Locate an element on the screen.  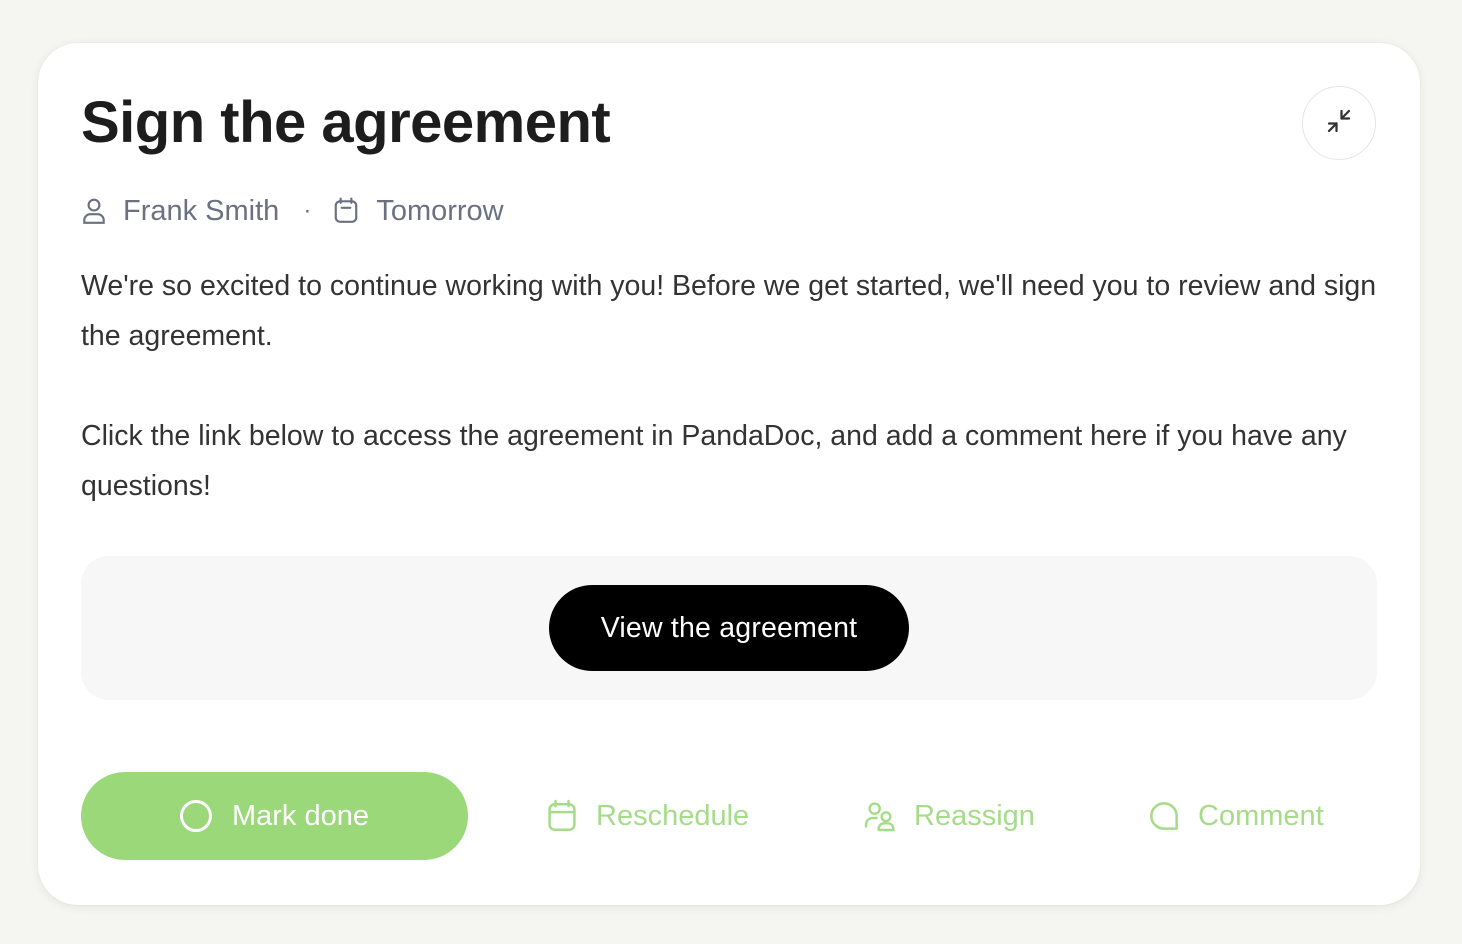
comment-label: Comment is located at coordinates (1261, 815).